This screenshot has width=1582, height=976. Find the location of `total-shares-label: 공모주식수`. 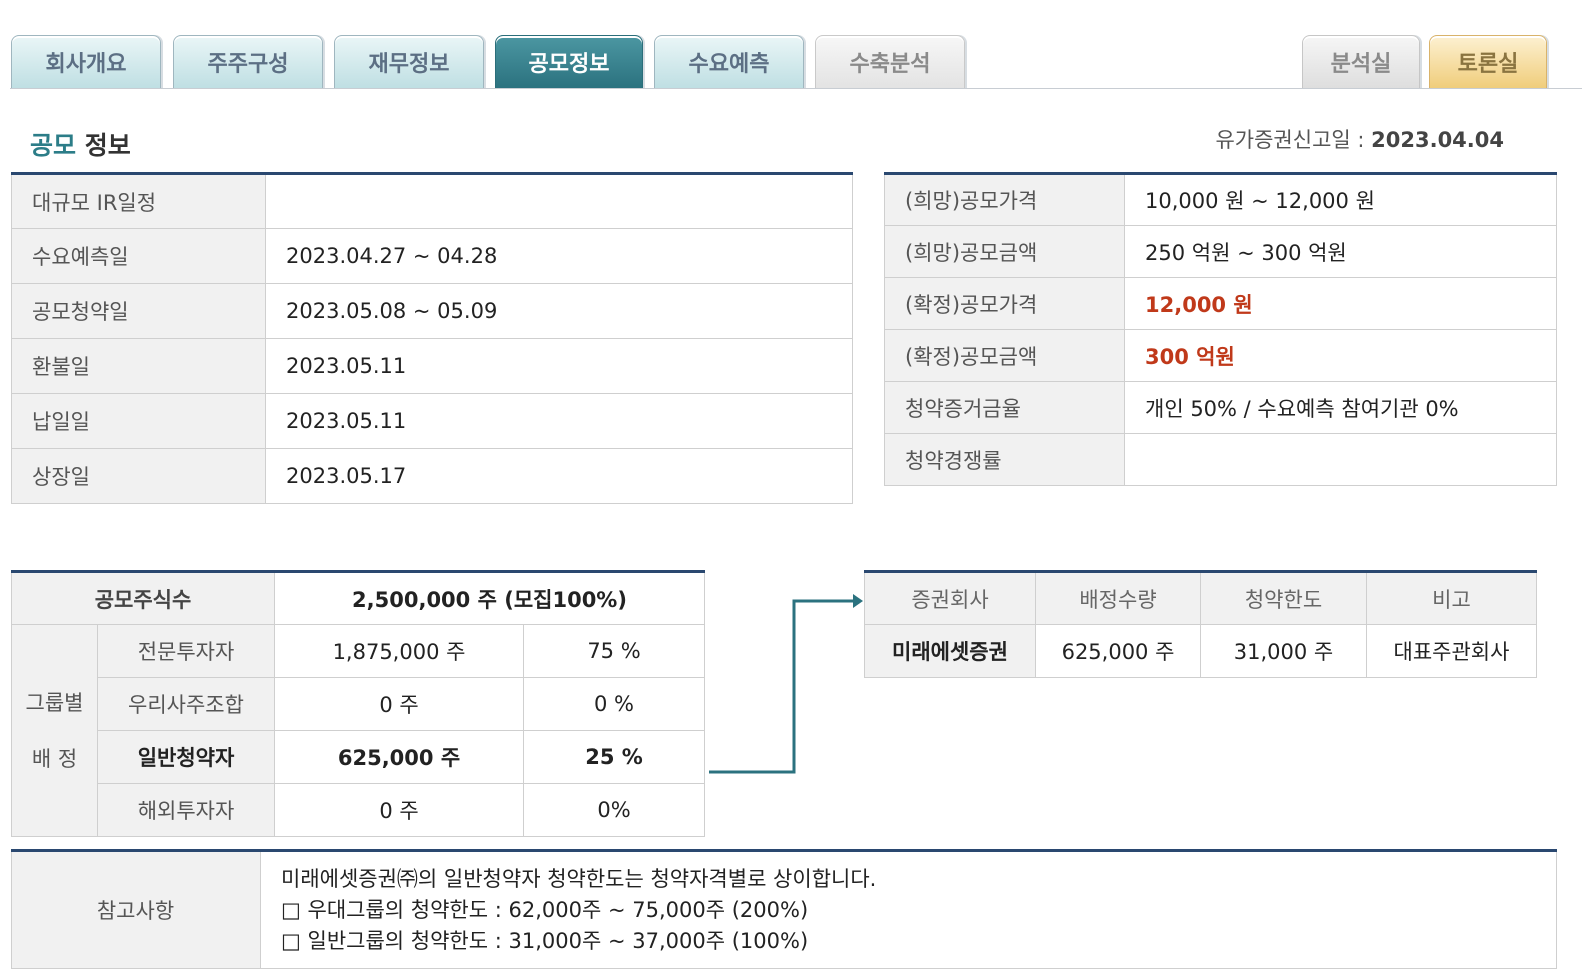

total-shares-label: 공모주식수 is located at coordinates (143, 598).